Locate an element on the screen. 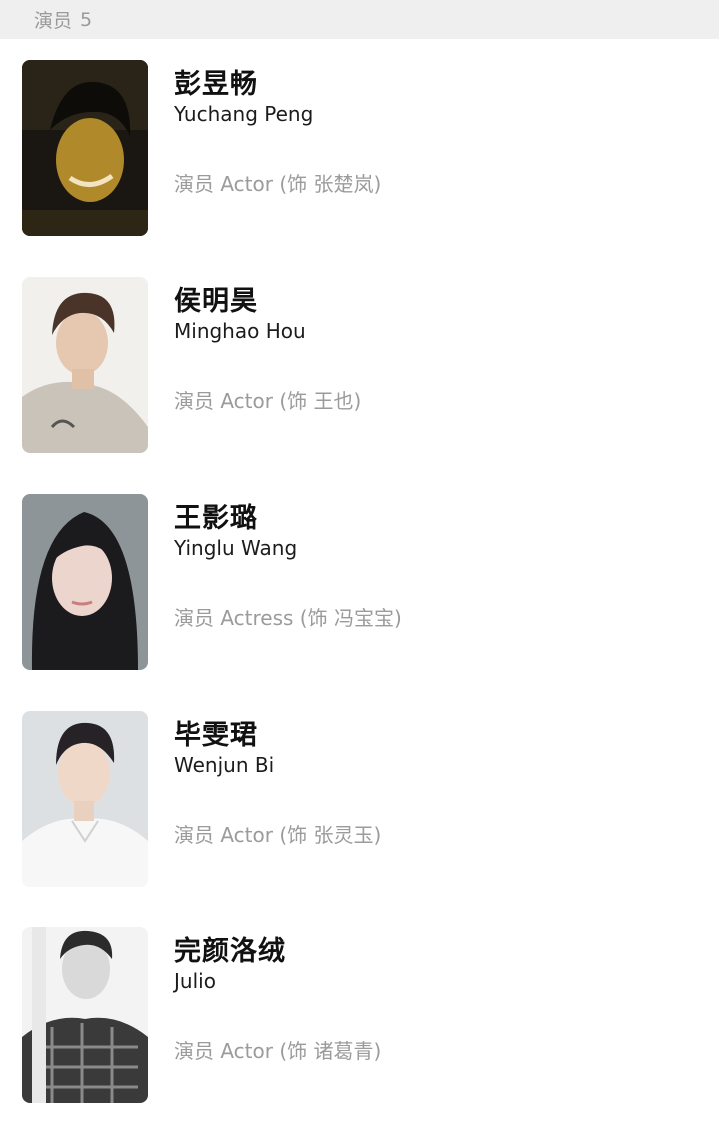 Image resolution: width=719 pixels, height=1144 pixels. actor-name-cn: 毕雯珺 is located at coordinates (216, 735).